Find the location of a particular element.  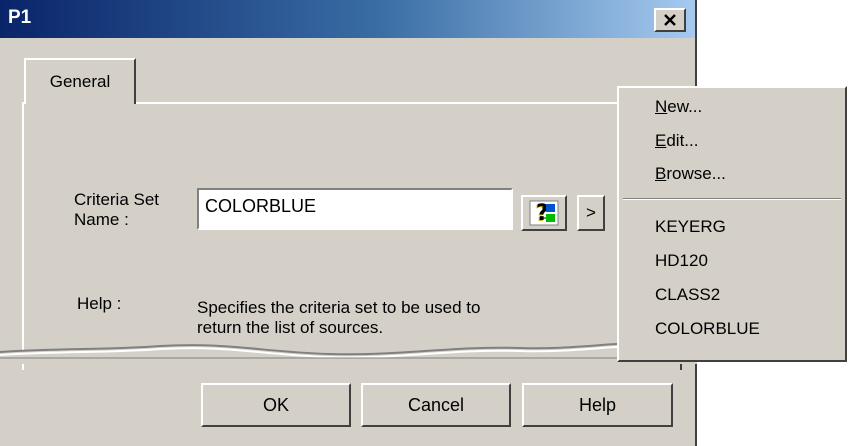

ok-button: OK is located at coordinates (276, 405).